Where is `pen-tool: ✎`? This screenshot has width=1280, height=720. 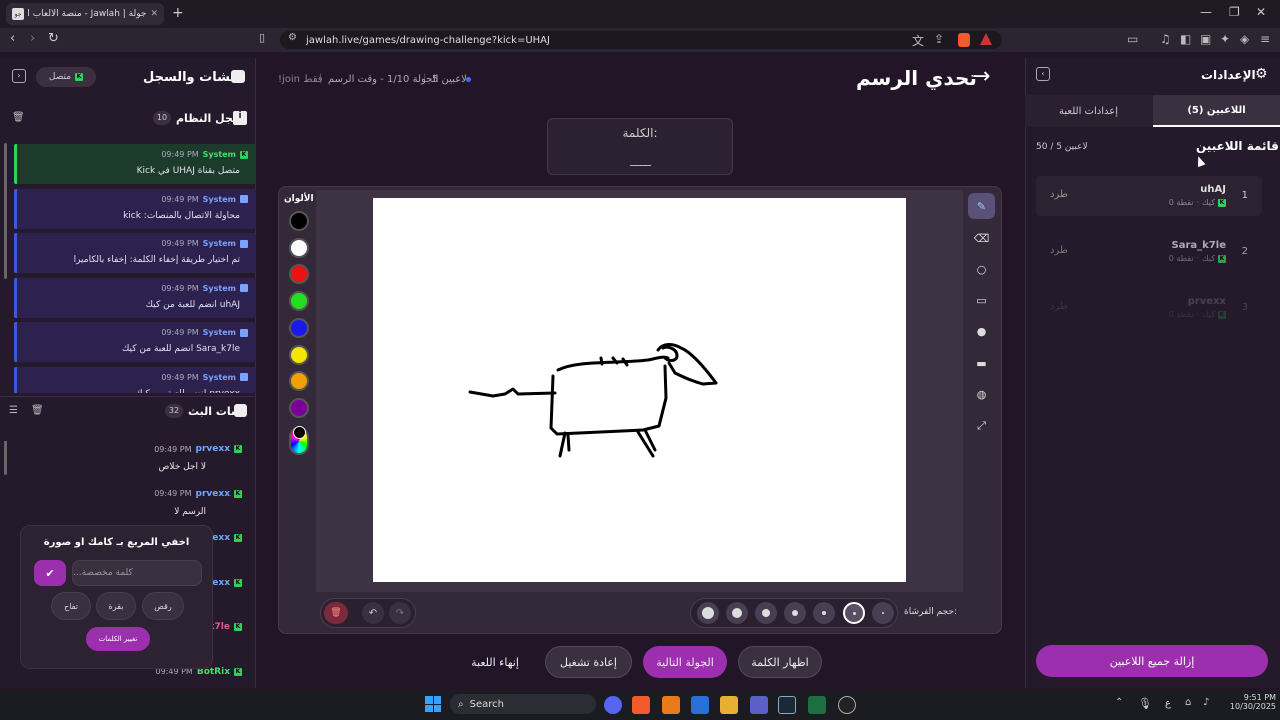
pen-tool: ✎ is located at coordinates (981, 206).